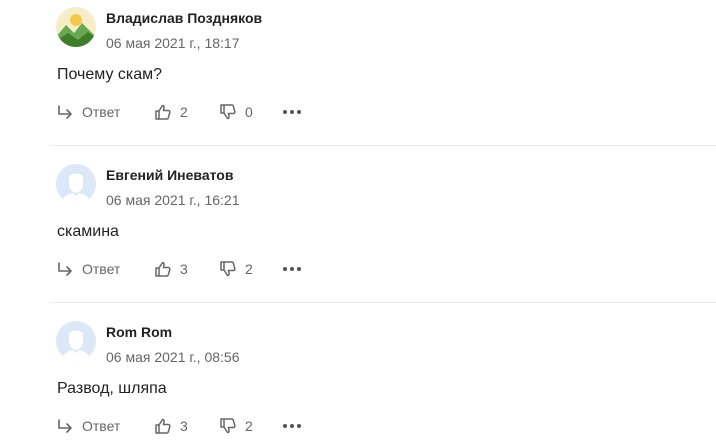 The height and width of the screenshot is (441, 716). What do you see at coordinates (139, 332) in the screenshot?
I see `comment-author: Rom Rom` at bounding box center [139, 332].